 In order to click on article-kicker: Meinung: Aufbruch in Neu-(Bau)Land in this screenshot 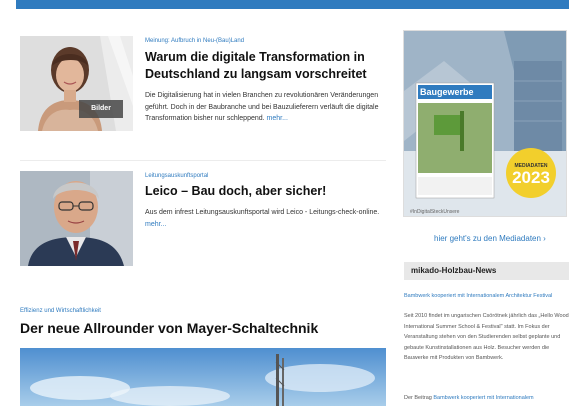, I will do `click(195, 41)`.